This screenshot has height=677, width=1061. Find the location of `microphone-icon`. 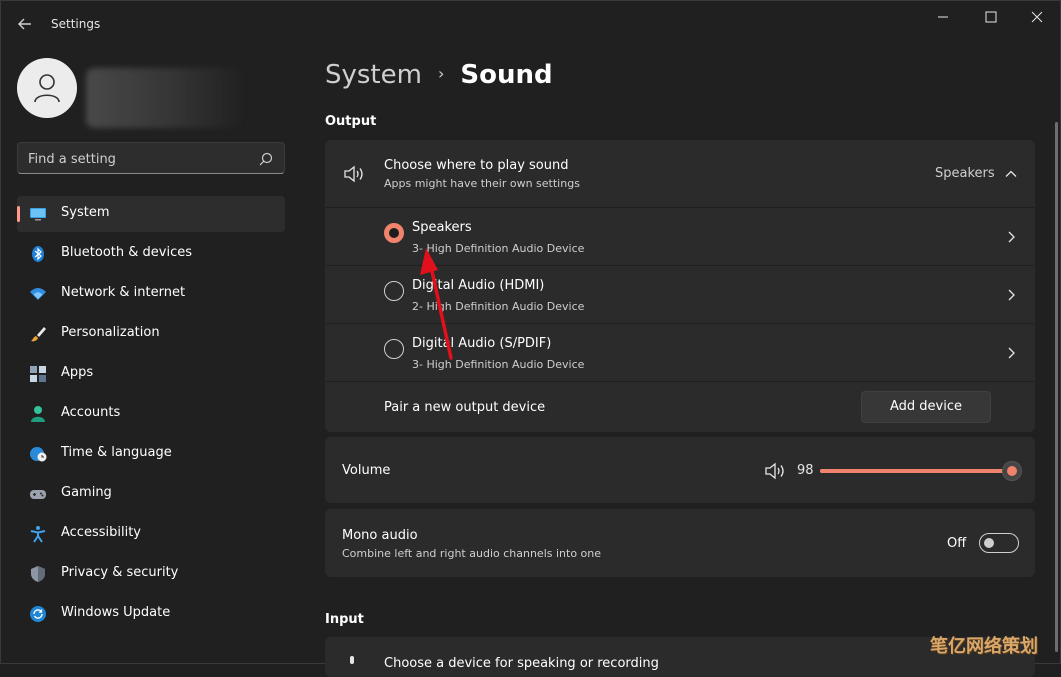

microphone-icon is located at coordinates (352, 660).